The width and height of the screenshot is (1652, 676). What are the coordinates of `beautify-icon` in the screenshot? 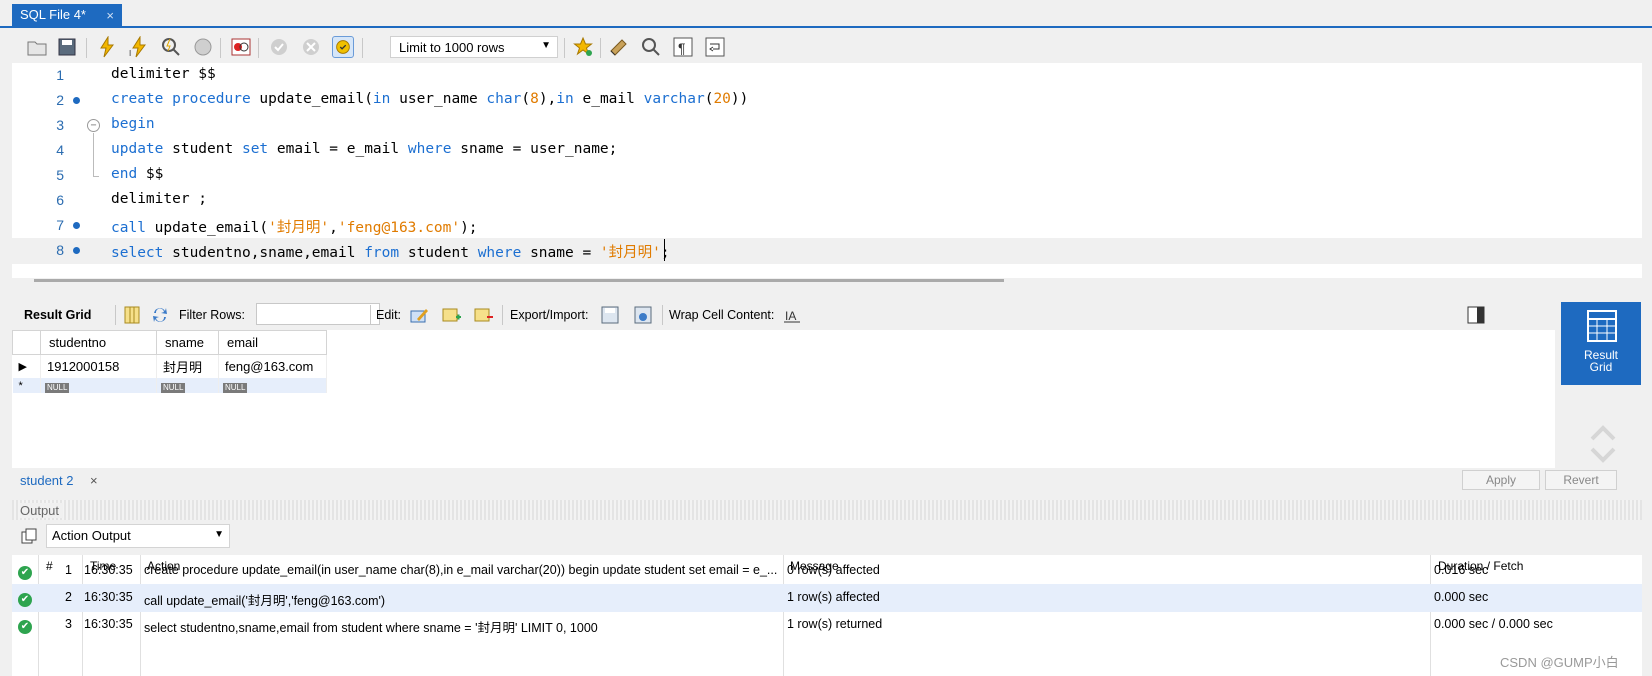 It's located at (619, 47).